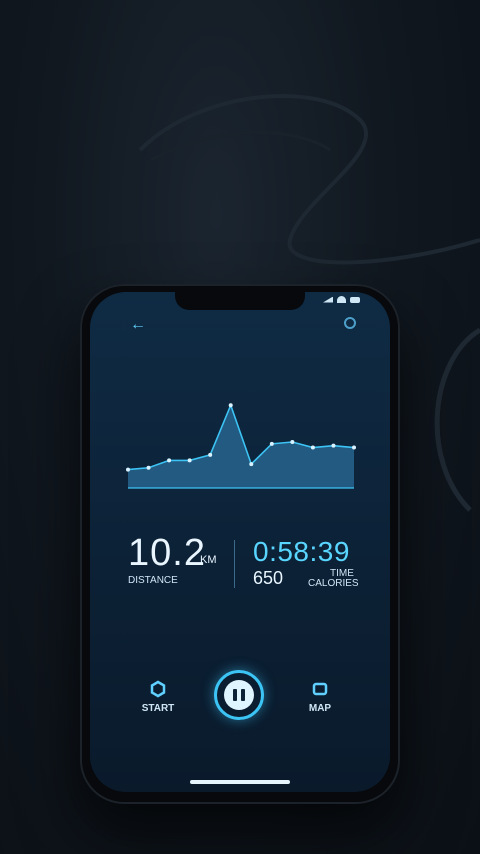  I want to click on signal-icon, so click(328, 299).